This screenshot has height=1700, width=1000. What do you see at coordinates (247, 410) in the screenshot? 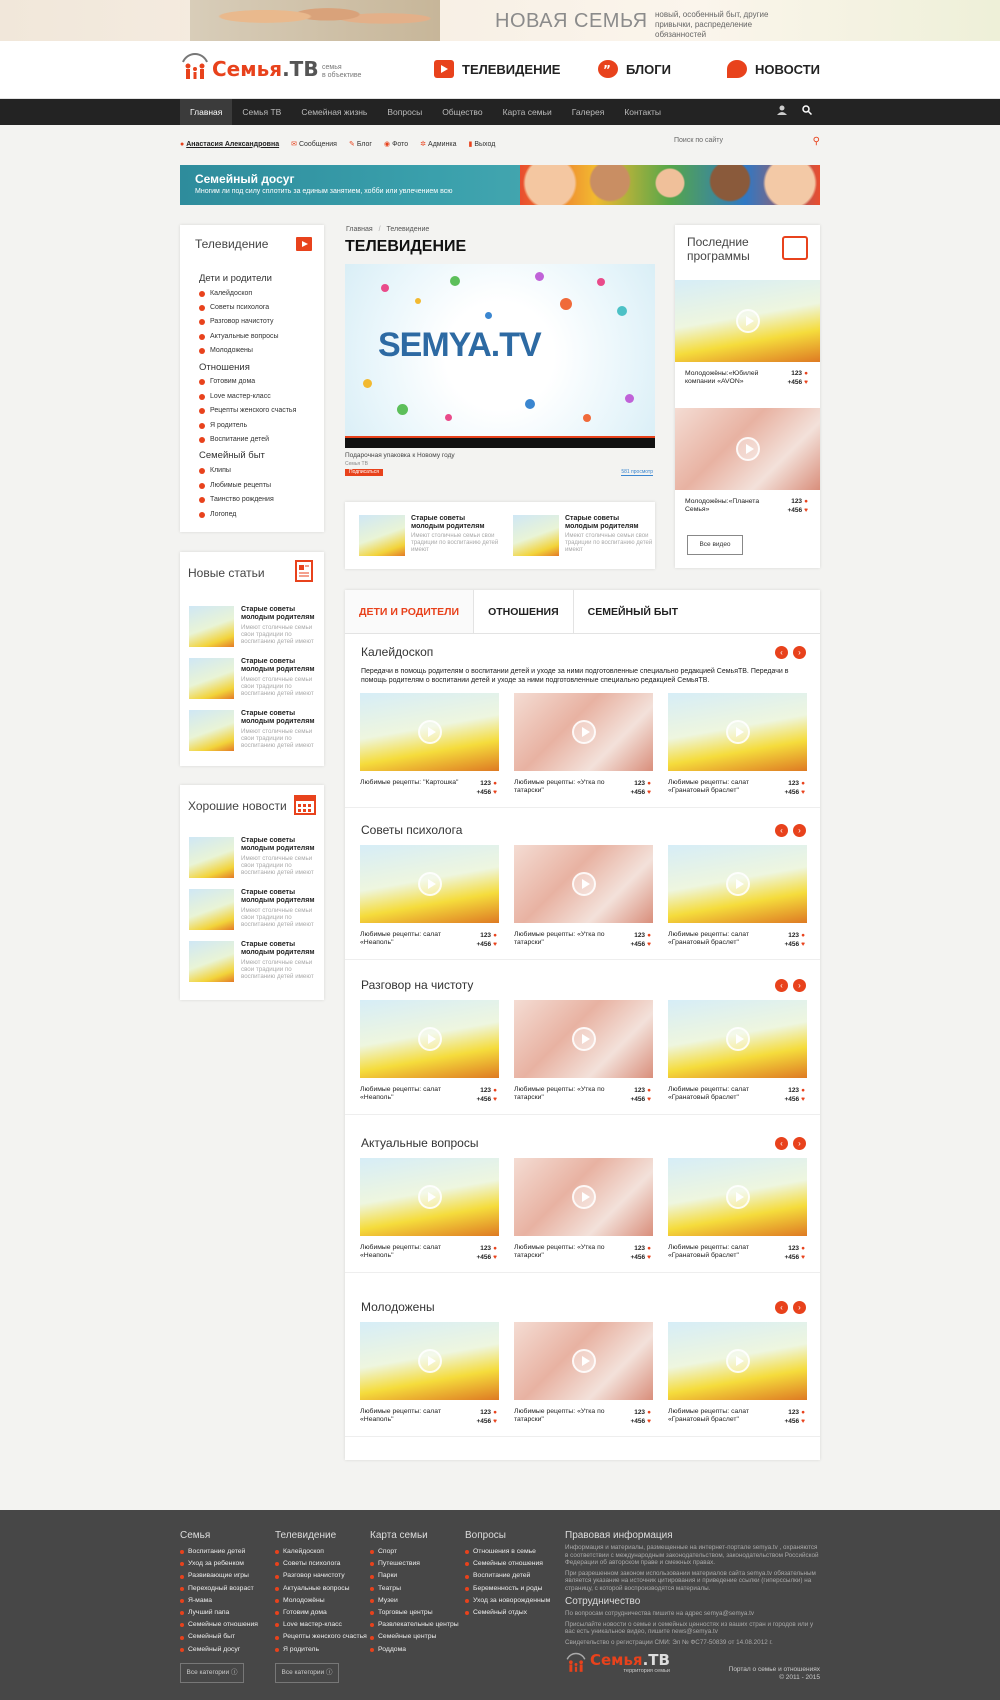
I see `sidebar-item: Рецепты женского счастья` at bounding box center [247, 410].